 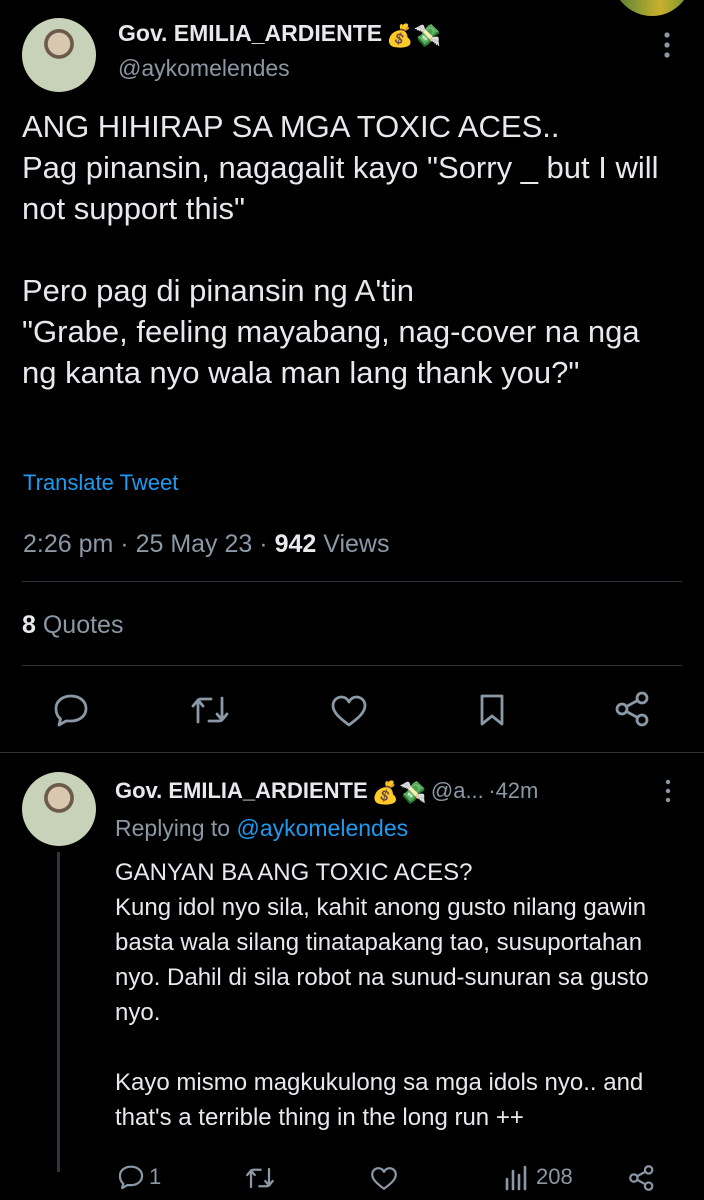 What do you see at coordinates (68, 544) in the screenshot?
I see `tweet-time: 2:26 pm` at bounding box center [68, 544].